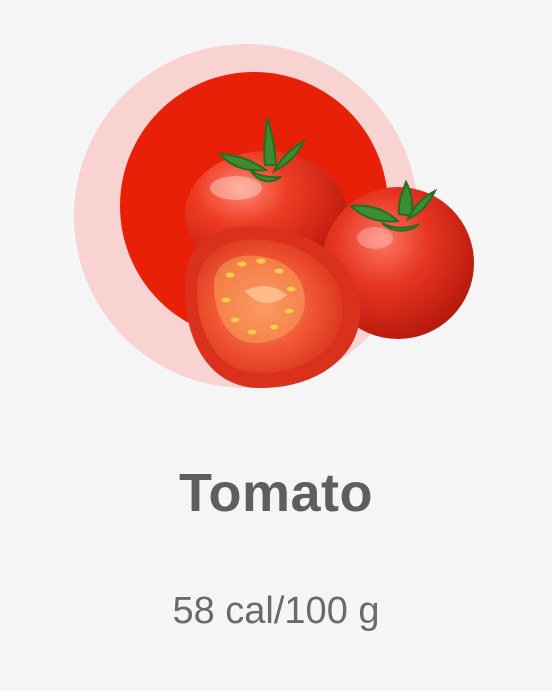 The image size is (552, 691). Describe the element at coordinates (276, 611) in the screenshot. I see `calorie-info: 58 cal/100 g` at that location.